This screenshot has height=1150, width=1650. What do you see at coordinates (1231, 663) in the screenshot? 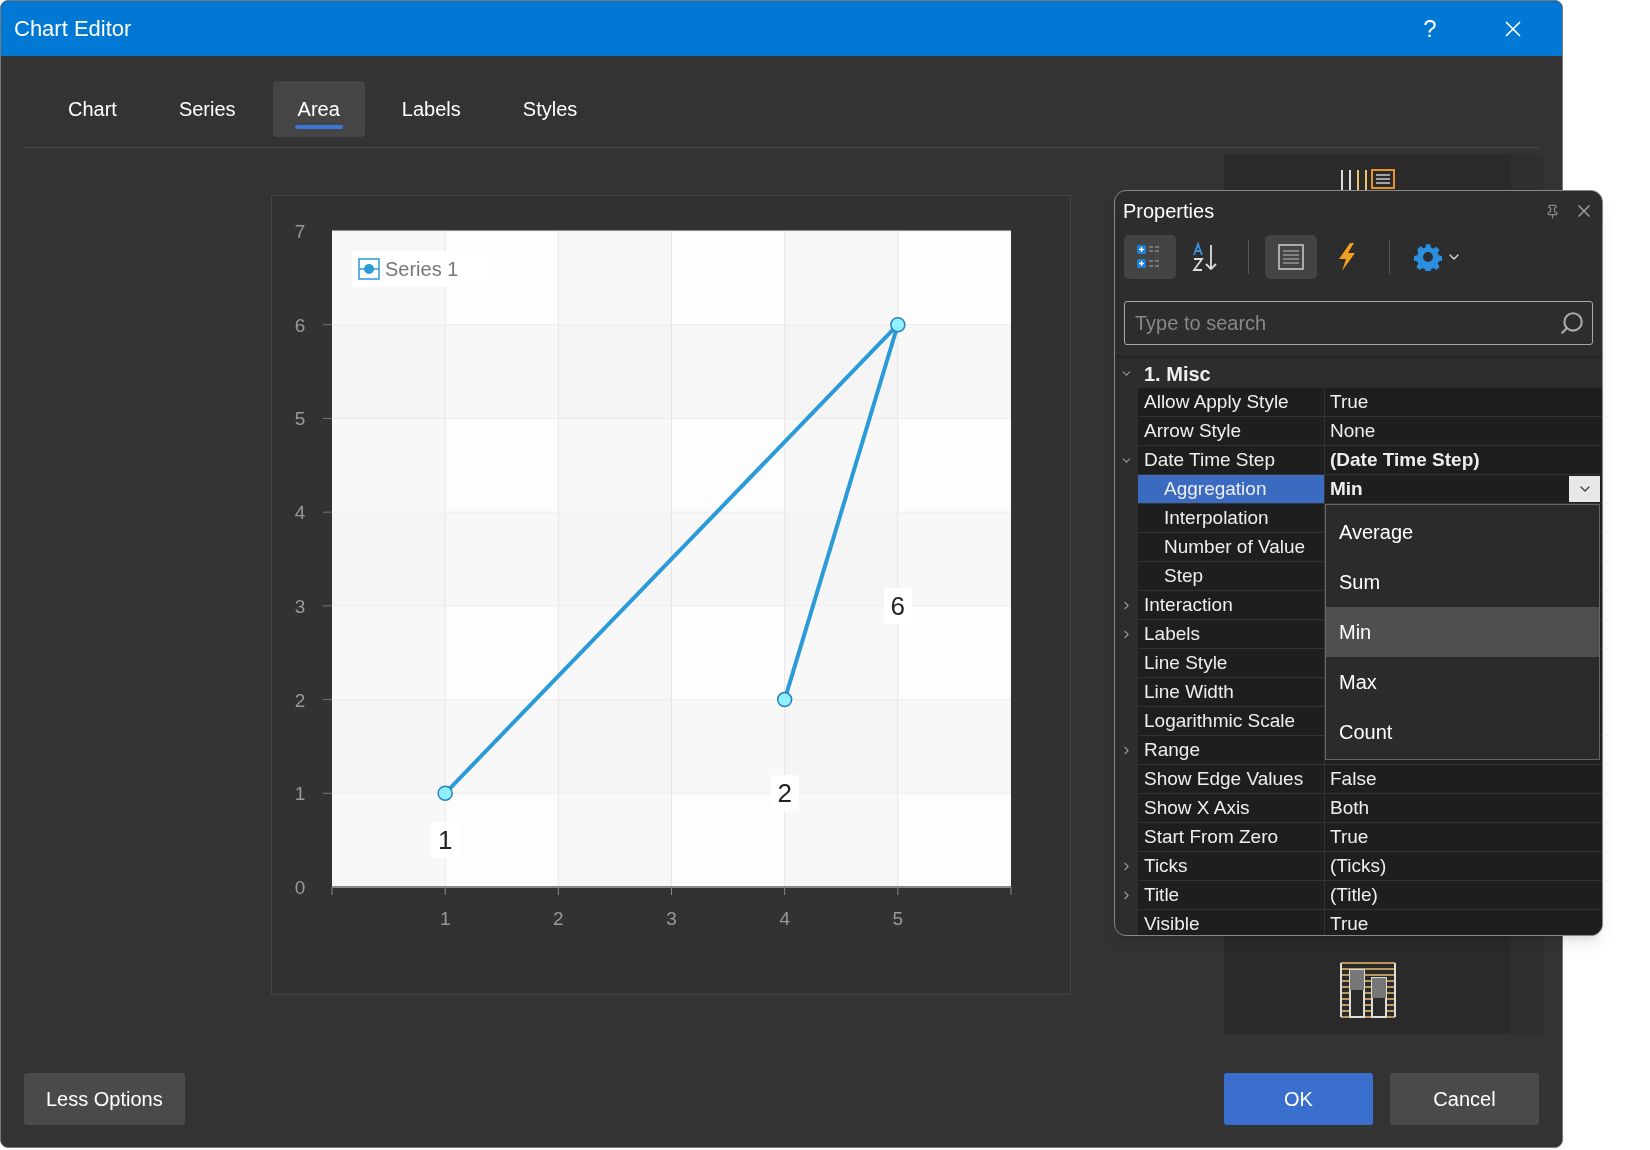
I see `property-name: Line Style` at bounding box center [1231, 663].